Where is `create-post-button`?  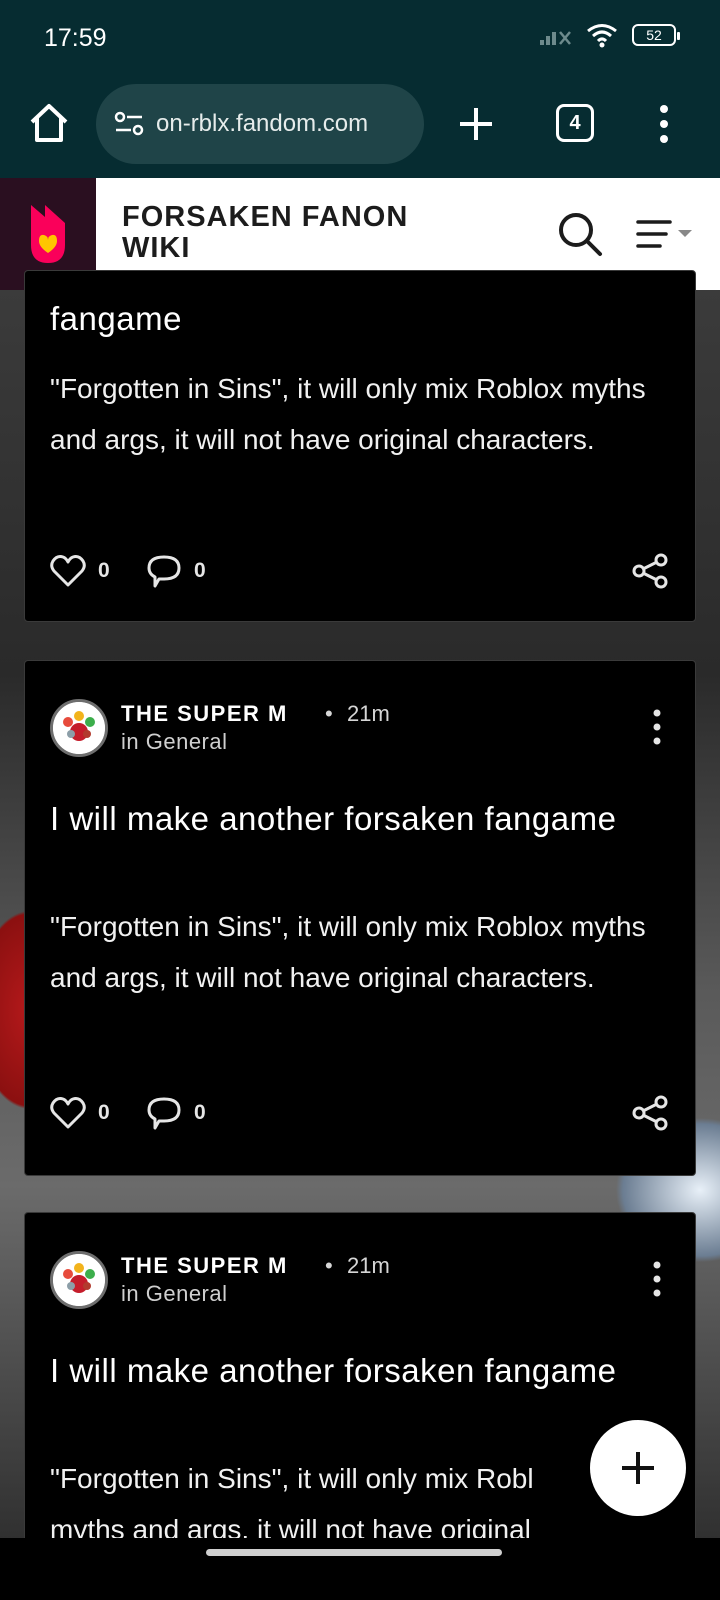 create-post-button is located at coordinates (638, 1468).